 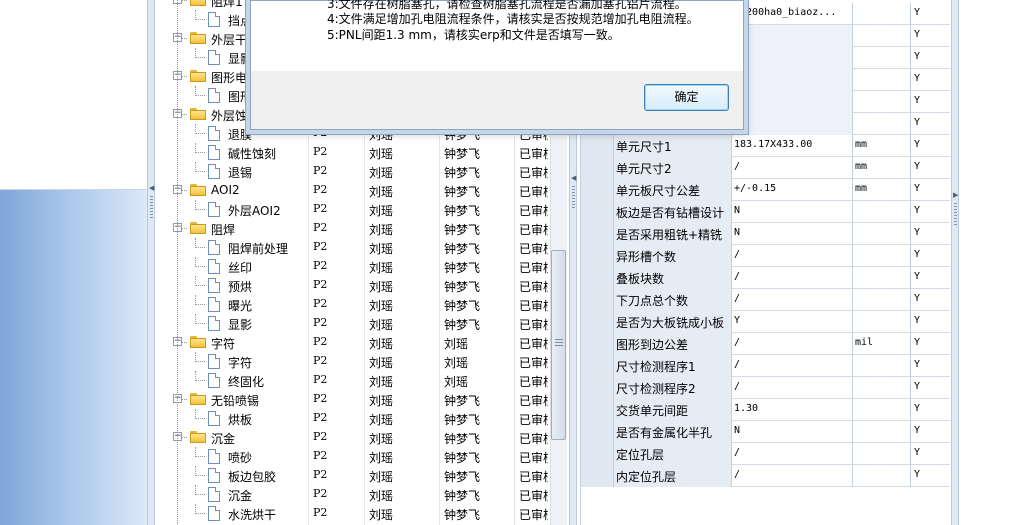 What do you see at coordinates (351, 323) in the screenshot?
I see `tree-node-leaf: 显影 P2 刘瑶 钟梦飞 已审核` at bounding box center [351, 323].